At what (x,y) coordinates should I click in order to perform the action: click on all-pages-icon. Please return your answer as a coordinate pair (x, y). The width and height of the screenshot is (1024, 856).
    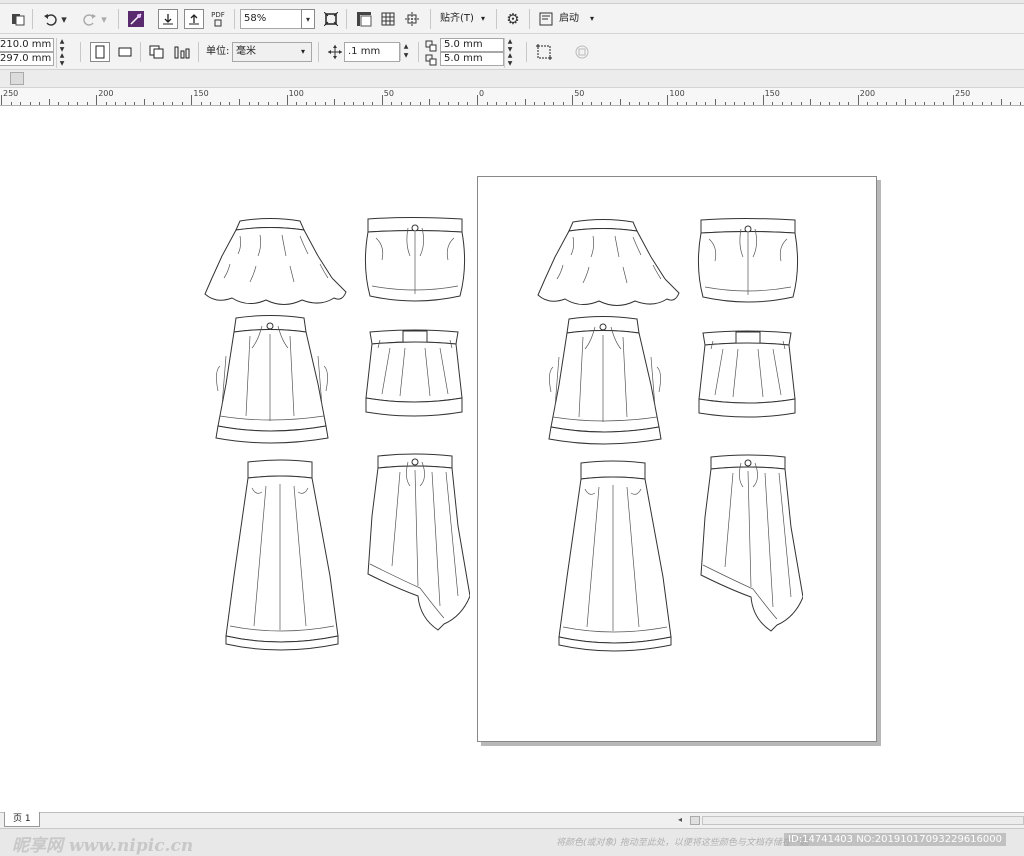
    Looking at the image, I should click on (157, 52).